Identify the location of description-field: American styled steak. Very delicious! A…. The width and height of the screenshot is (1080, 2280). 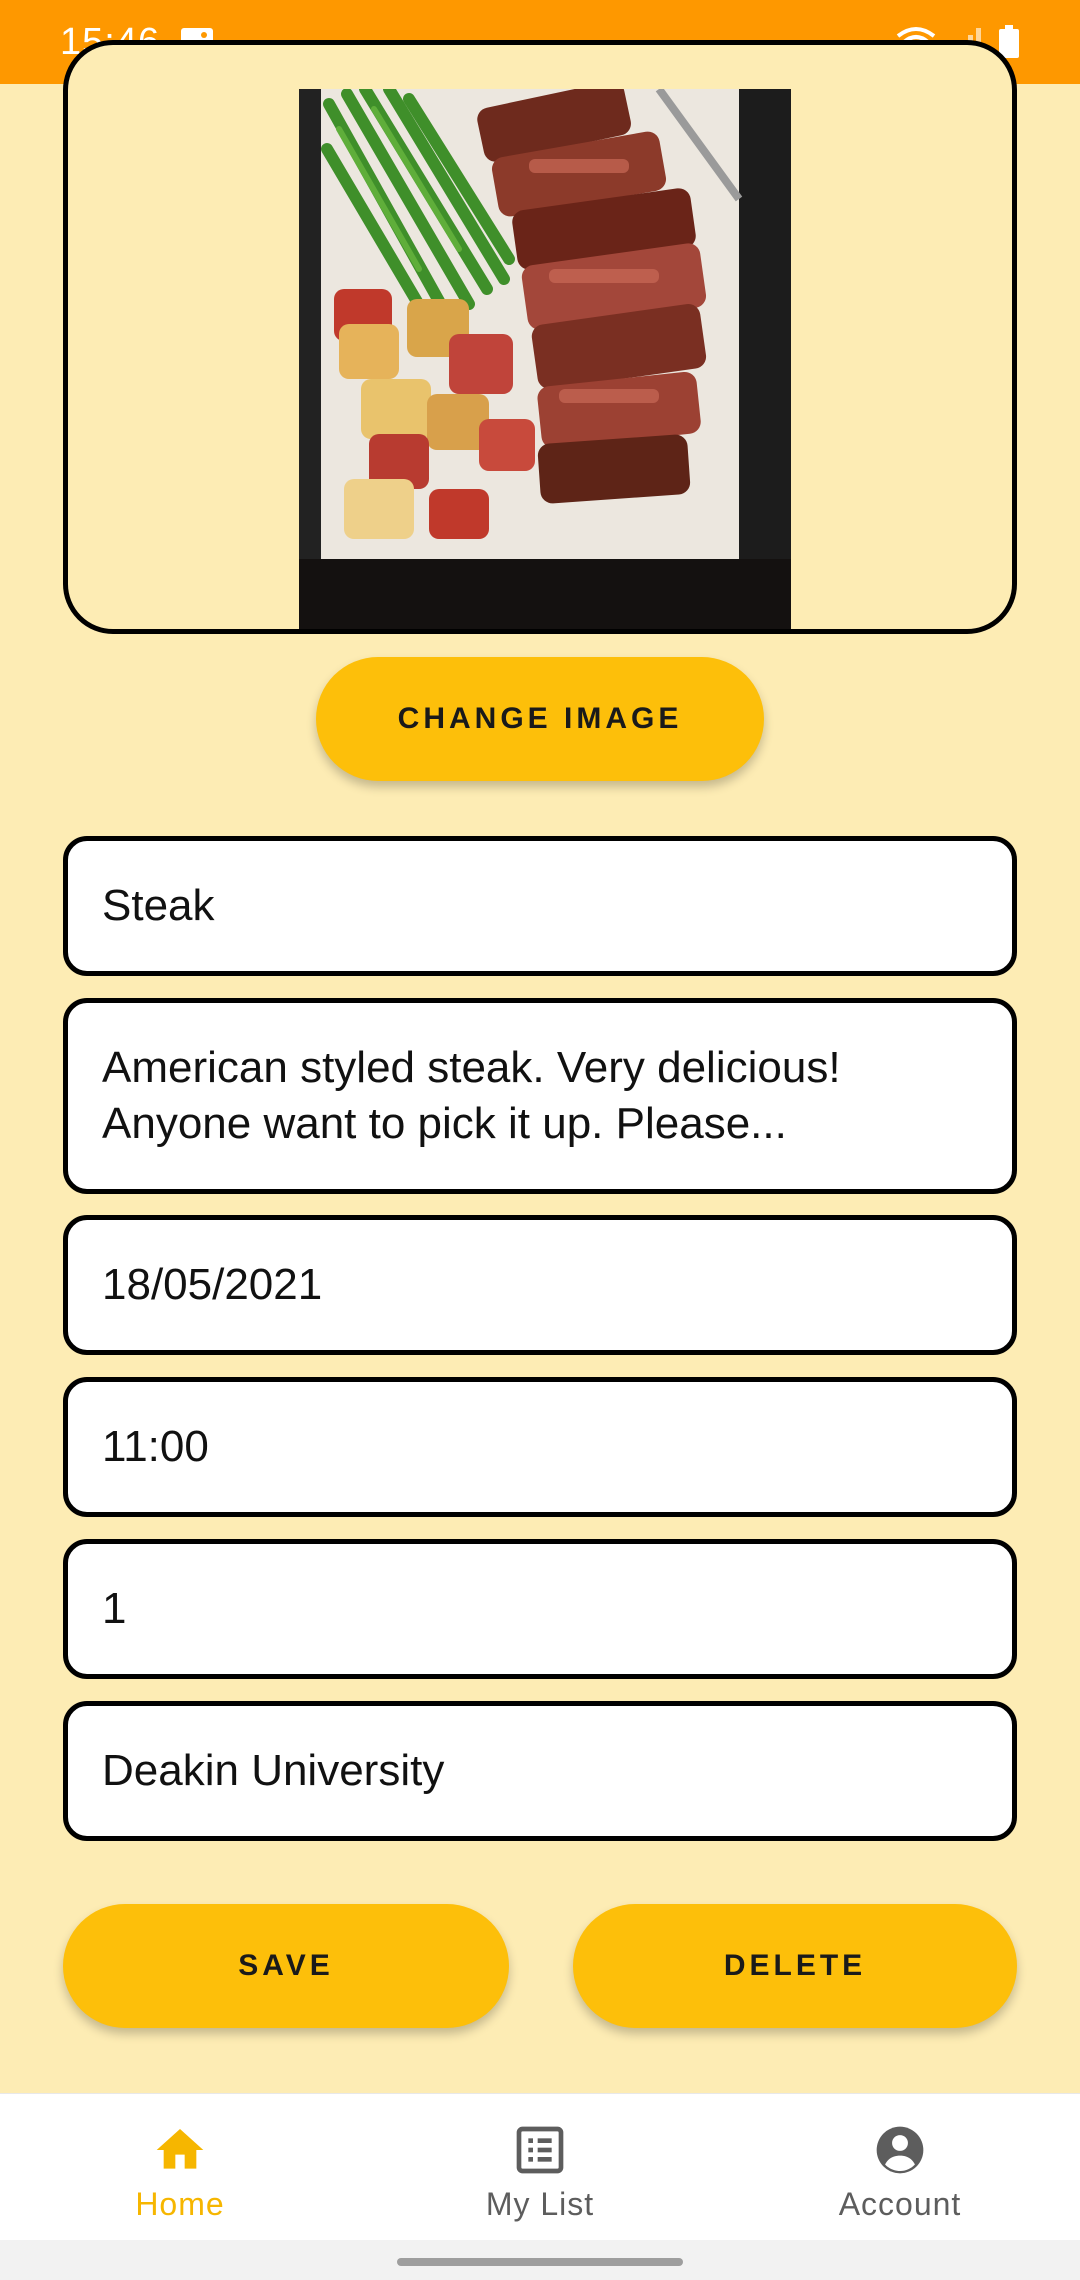
(540, 1096).